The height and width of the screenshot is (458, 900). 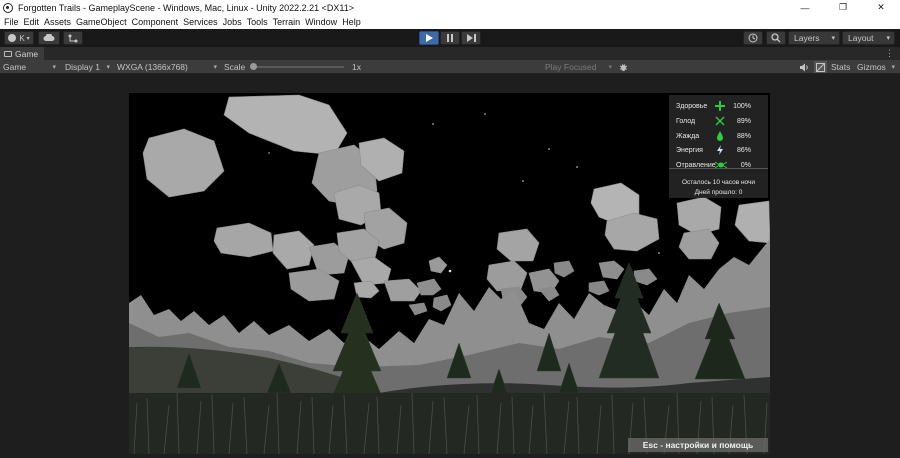 What do you see at coordinates (235, 67) in the screenshot?
I see `scale-label: Scale` at bounding box center [235, 67].